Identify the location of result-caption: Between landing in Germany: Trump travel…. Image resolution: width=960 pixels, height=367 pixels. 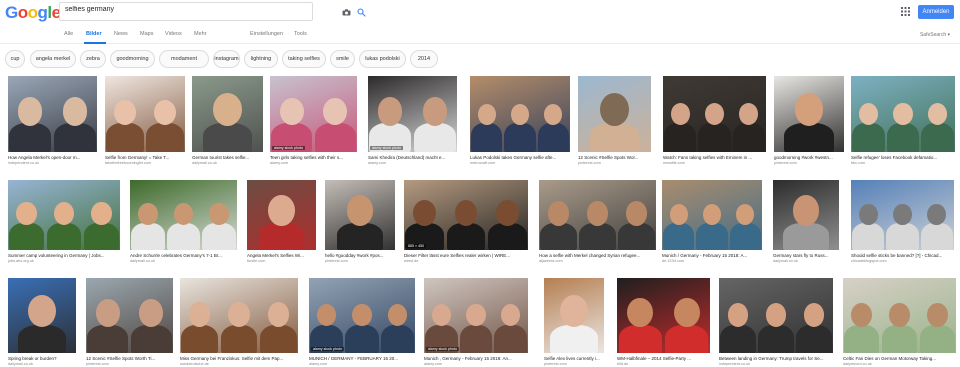
(776, 358).